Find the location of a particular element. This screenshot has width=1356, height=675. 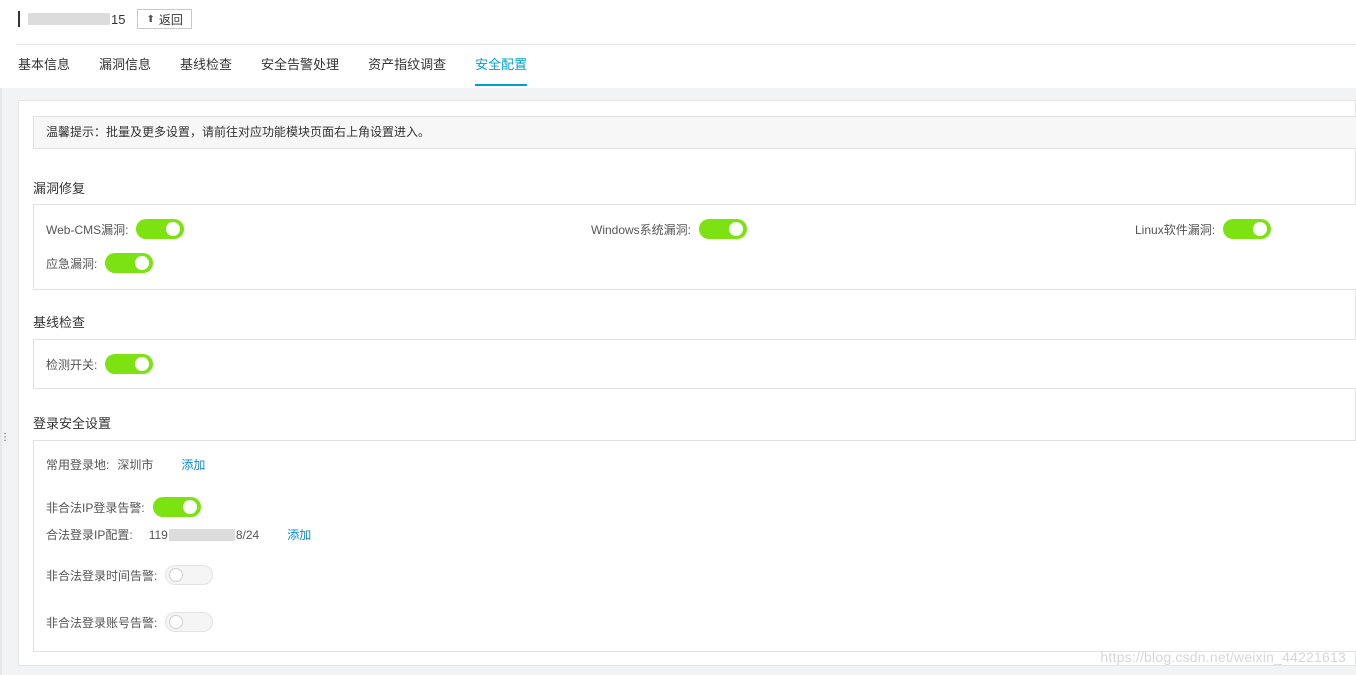

legal-ip-label: 合法登录IP配置: is located at coordinates (89, 535).